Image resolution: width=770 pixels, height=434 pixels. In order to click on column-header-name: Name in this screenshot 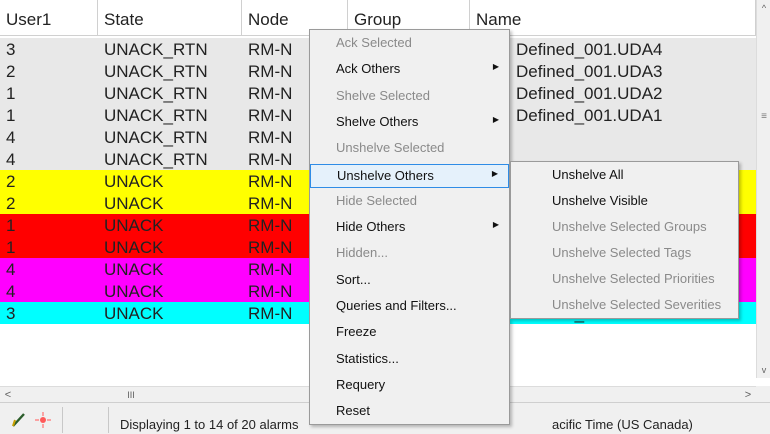, I will do `click(613, 18)`.